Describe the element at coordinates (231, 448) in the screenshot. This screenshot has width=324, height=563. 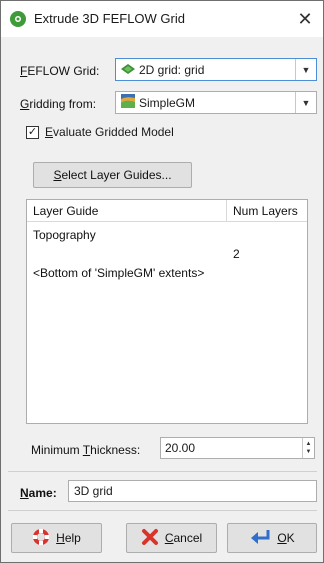
I see `minimum-thickness-value: 20.00` at that location.